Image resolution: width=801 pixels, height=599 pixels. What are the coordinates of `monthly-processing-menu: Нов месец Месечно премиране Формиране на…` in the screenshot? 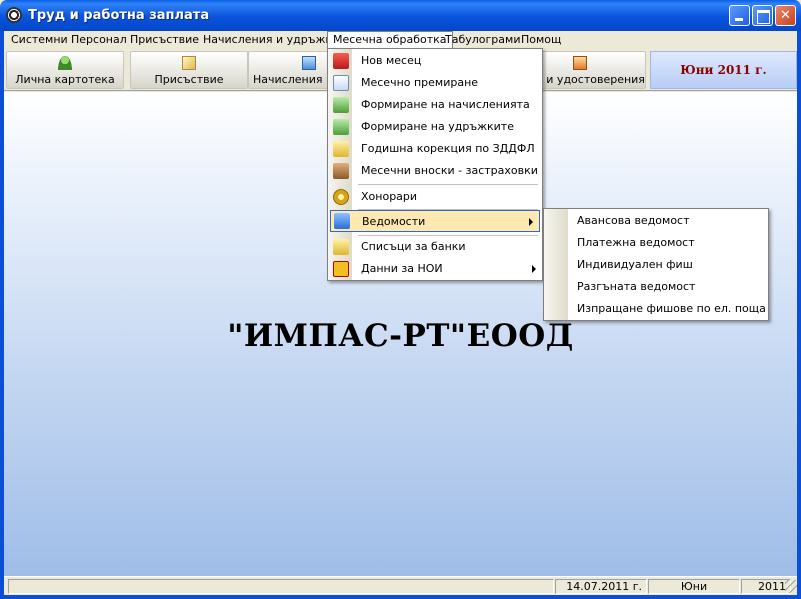 It's located at (435, 164).